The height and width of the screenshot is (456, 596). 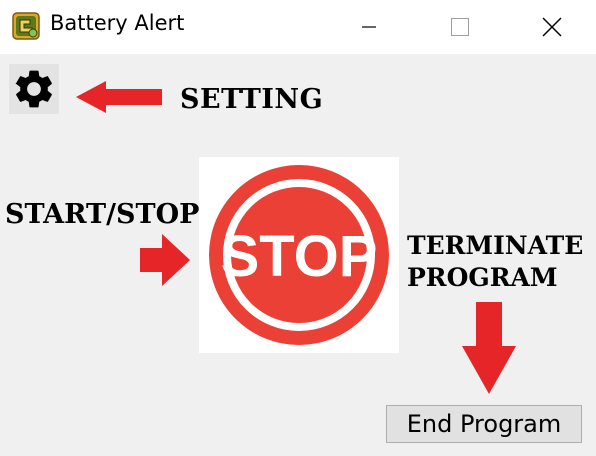 I want to click on start-stop-button: STOP, so click(x=299, y=255).